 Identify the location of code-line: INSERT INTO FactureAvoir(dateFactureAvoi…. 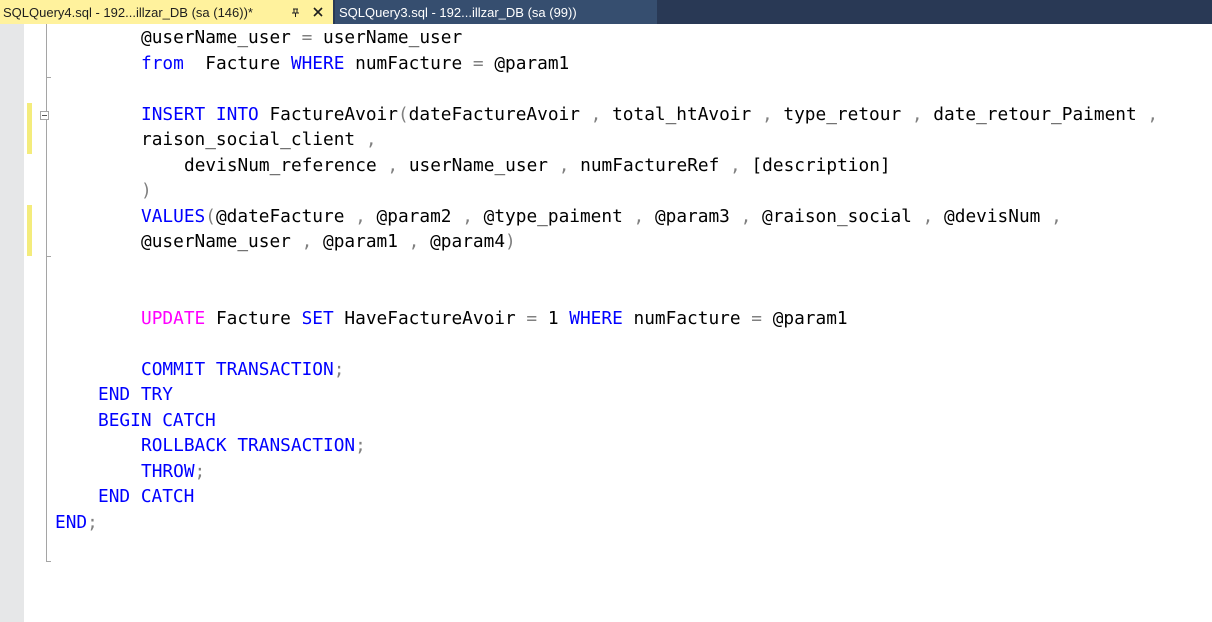
(649, 114).